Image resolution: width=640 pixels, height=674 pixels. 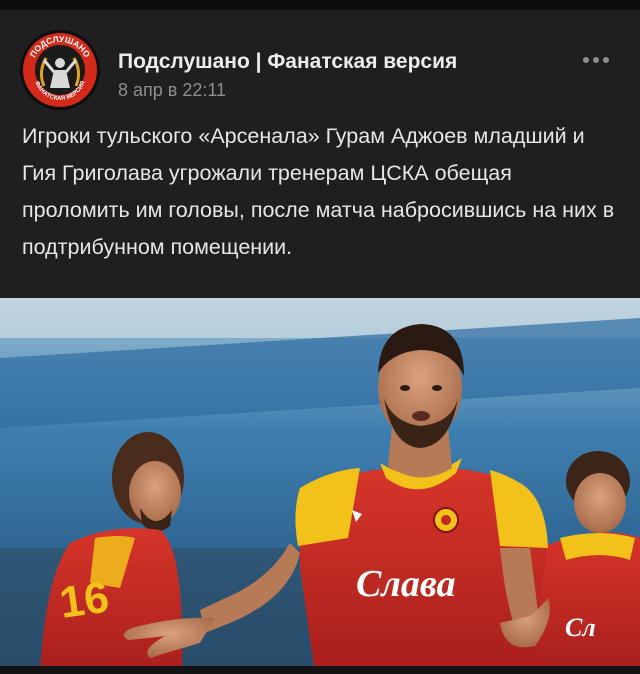 What do you see at coordinates (320, 5) in the screenshot?
I see `status-strip` at bounding box center [320, 5].